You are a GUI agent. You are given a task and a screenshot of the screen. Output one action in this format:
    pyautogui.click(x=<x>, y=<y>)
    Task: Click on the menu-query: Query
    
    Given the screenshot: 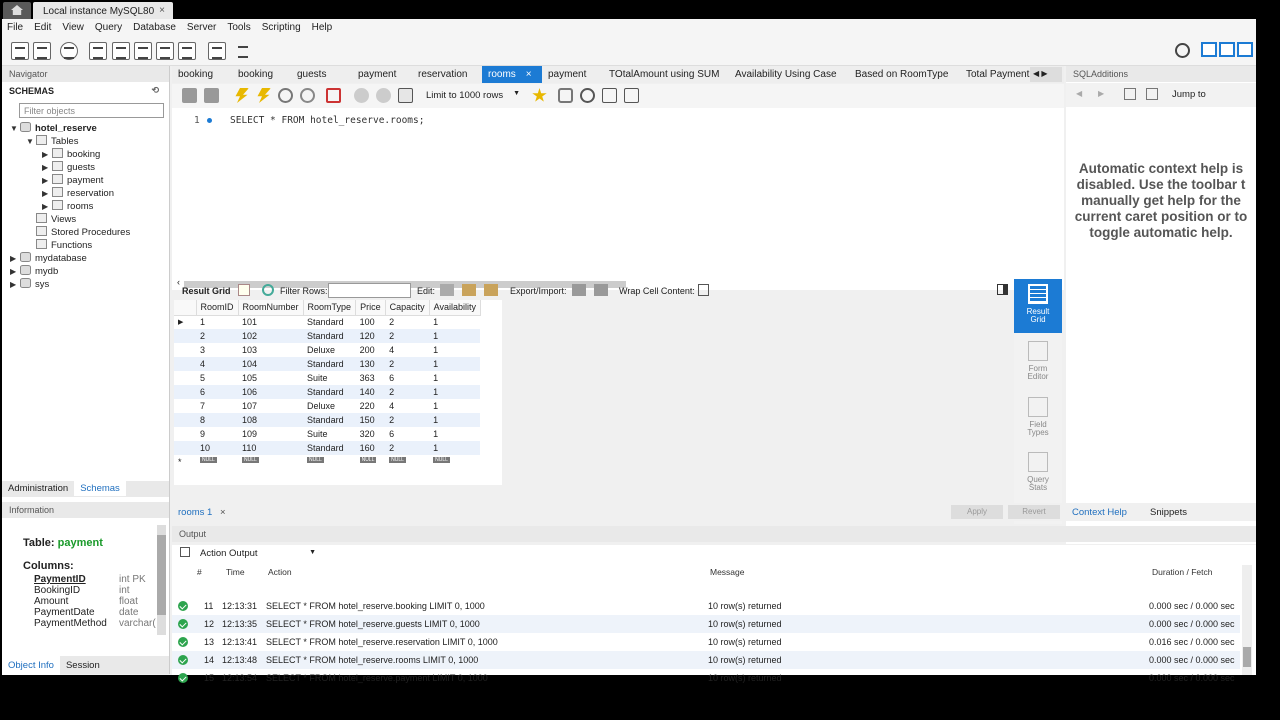 What is the action you would take?
    pyautogui.click(x=109, y=26)
    